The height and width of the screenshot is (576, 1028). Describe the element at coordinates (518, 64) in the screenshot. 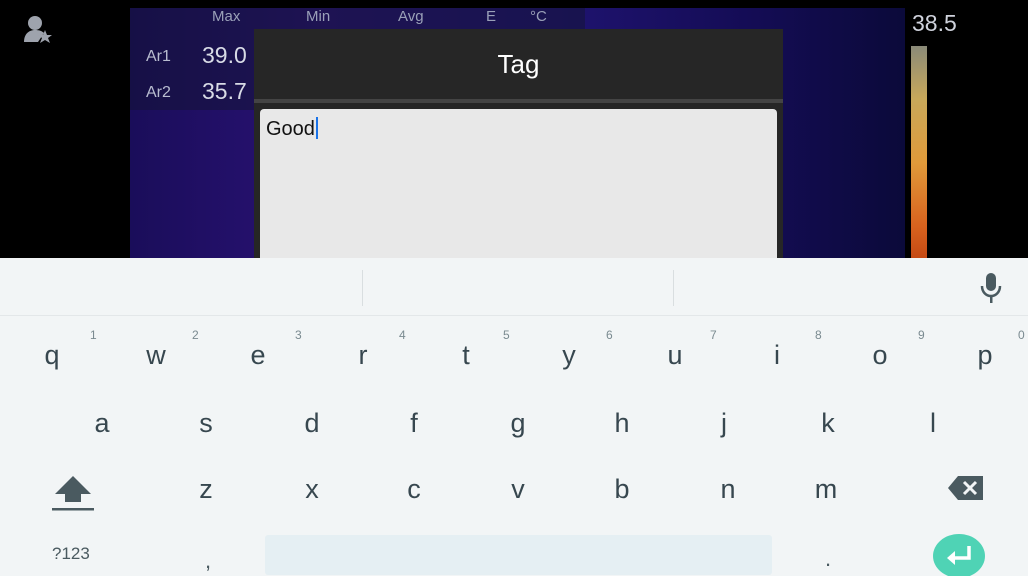

I see `dialog-title: Tag` at that location.